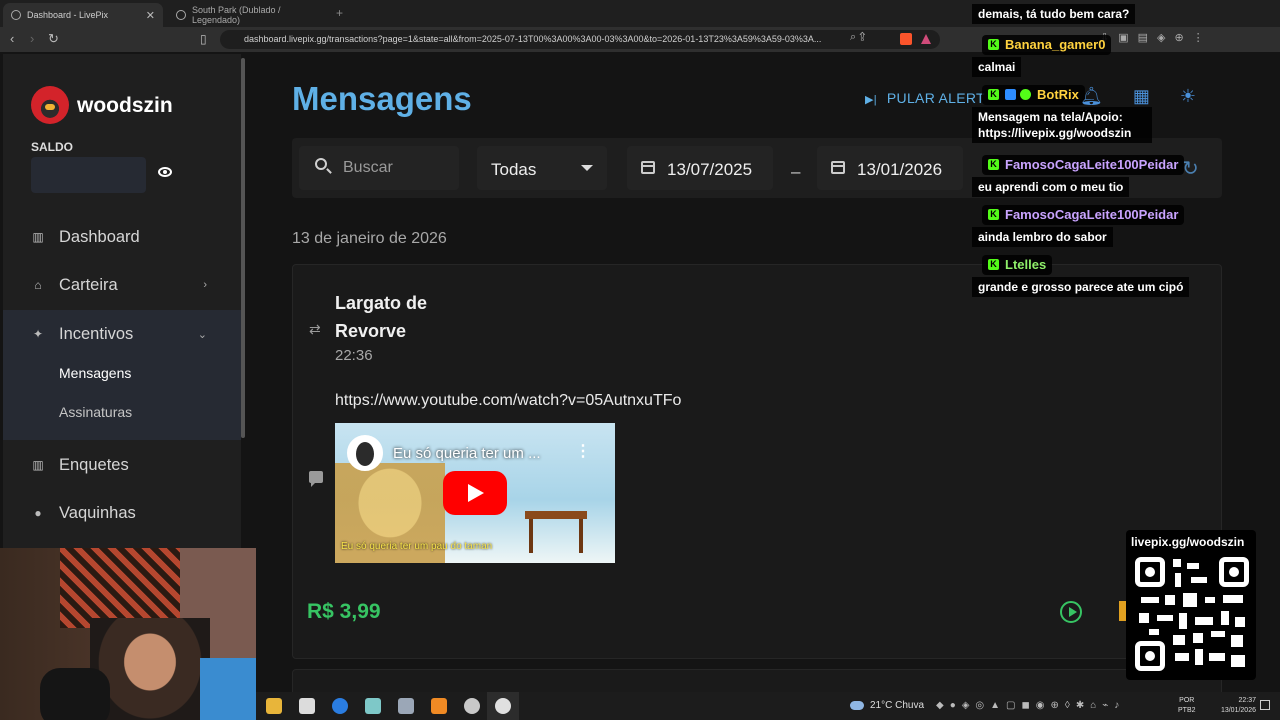 The width and height of the screenshot is (1280, 720). What do you see at coordinates (165, 172) in the screenshot?
I see `eye-icon` at bounding box center [165, 172].